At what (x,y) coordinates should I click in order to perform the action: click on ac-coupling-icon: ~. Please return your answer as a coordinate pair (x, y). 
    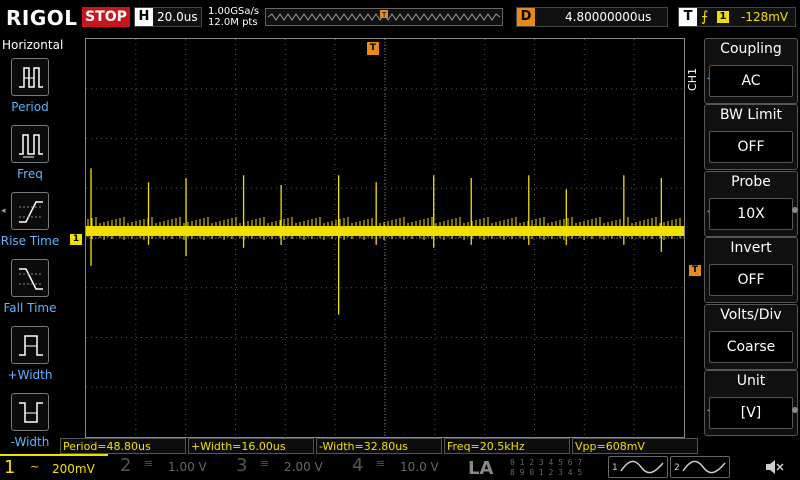
    Looking at the image, I should click on (35, 466).